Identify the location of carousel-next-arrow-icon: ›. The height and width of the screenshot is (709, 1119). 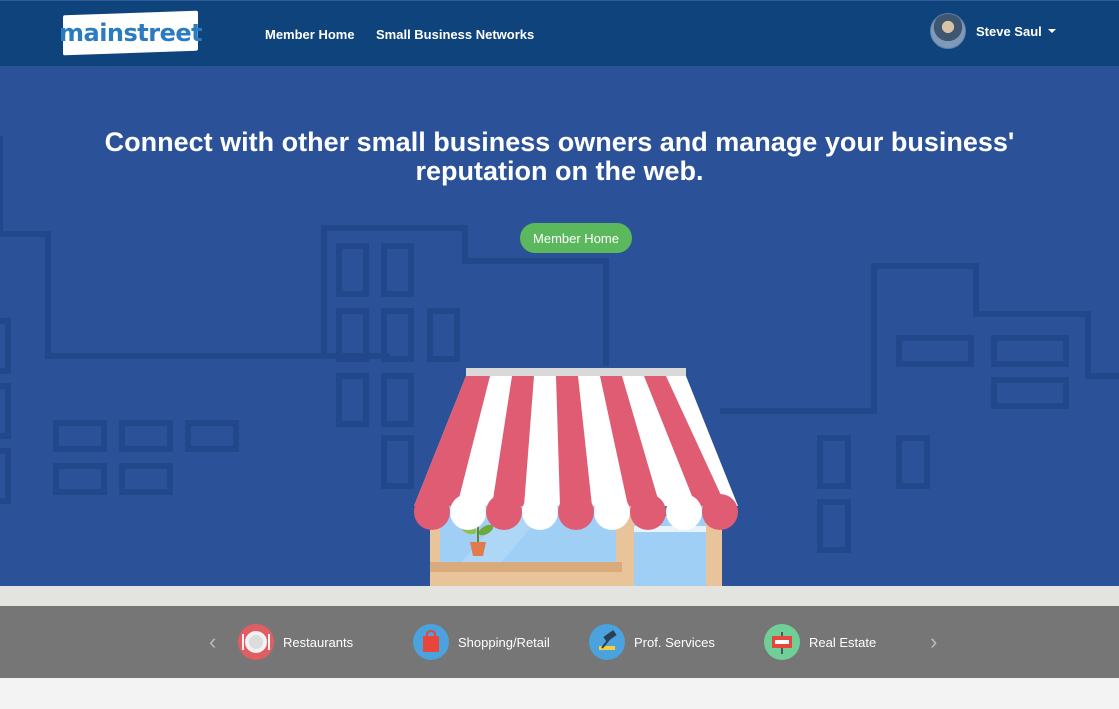
(933, 642).